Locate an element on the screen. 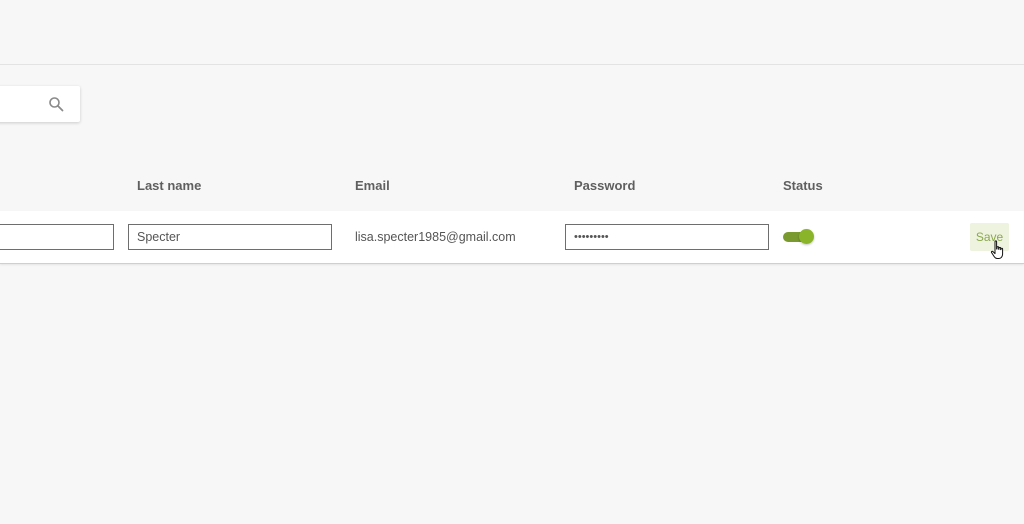 This screenshot has height=524, width=1024. table-row: lisa.specter1985@gmail.com Save is located at coordinates (512, 237).